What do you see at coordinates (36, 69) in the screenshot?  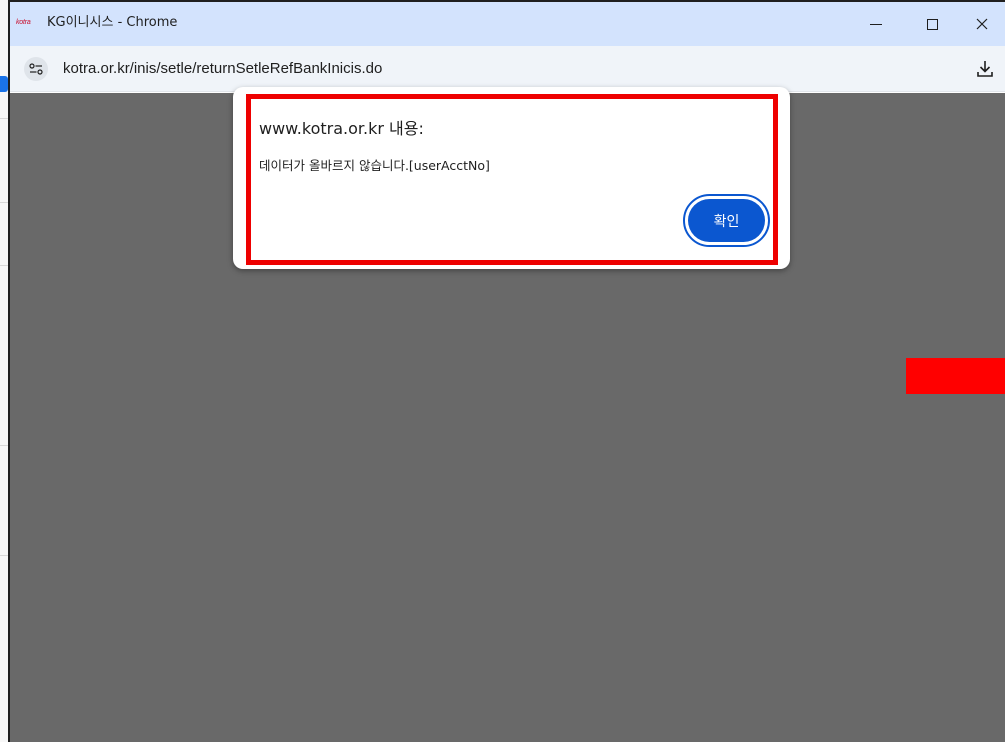 I see `site-info-icon` at bounding box center [36, 69].